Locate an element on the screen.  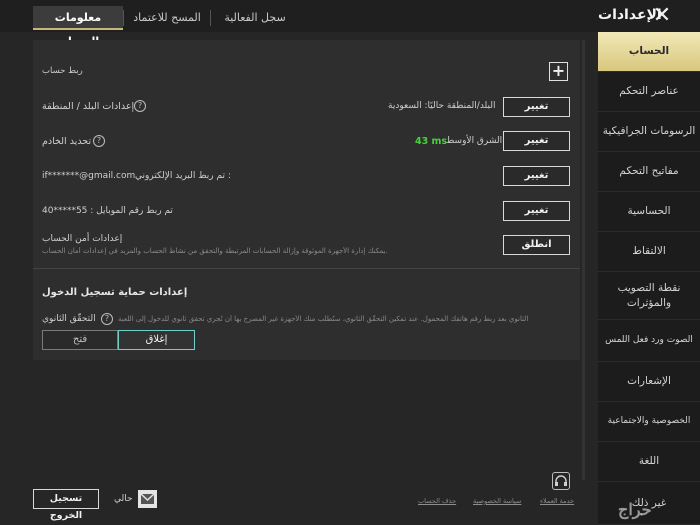
current-label: حالي is located at coordinates (123, 499).